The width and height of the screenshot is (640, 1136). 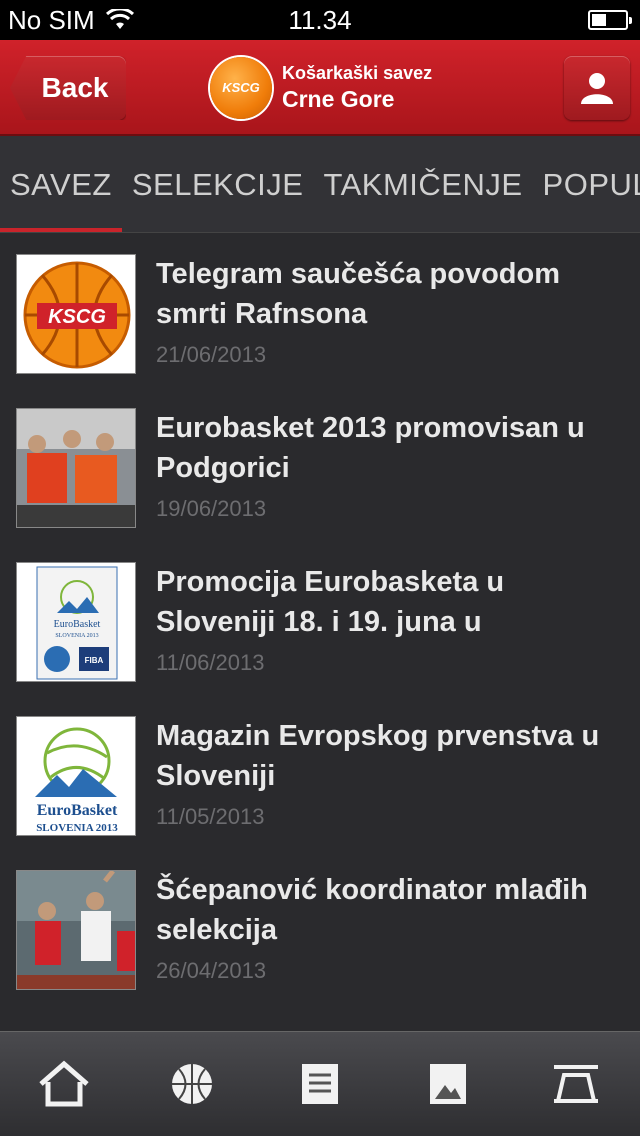 I want to click on home-icon, so click(x=64, y=1083).